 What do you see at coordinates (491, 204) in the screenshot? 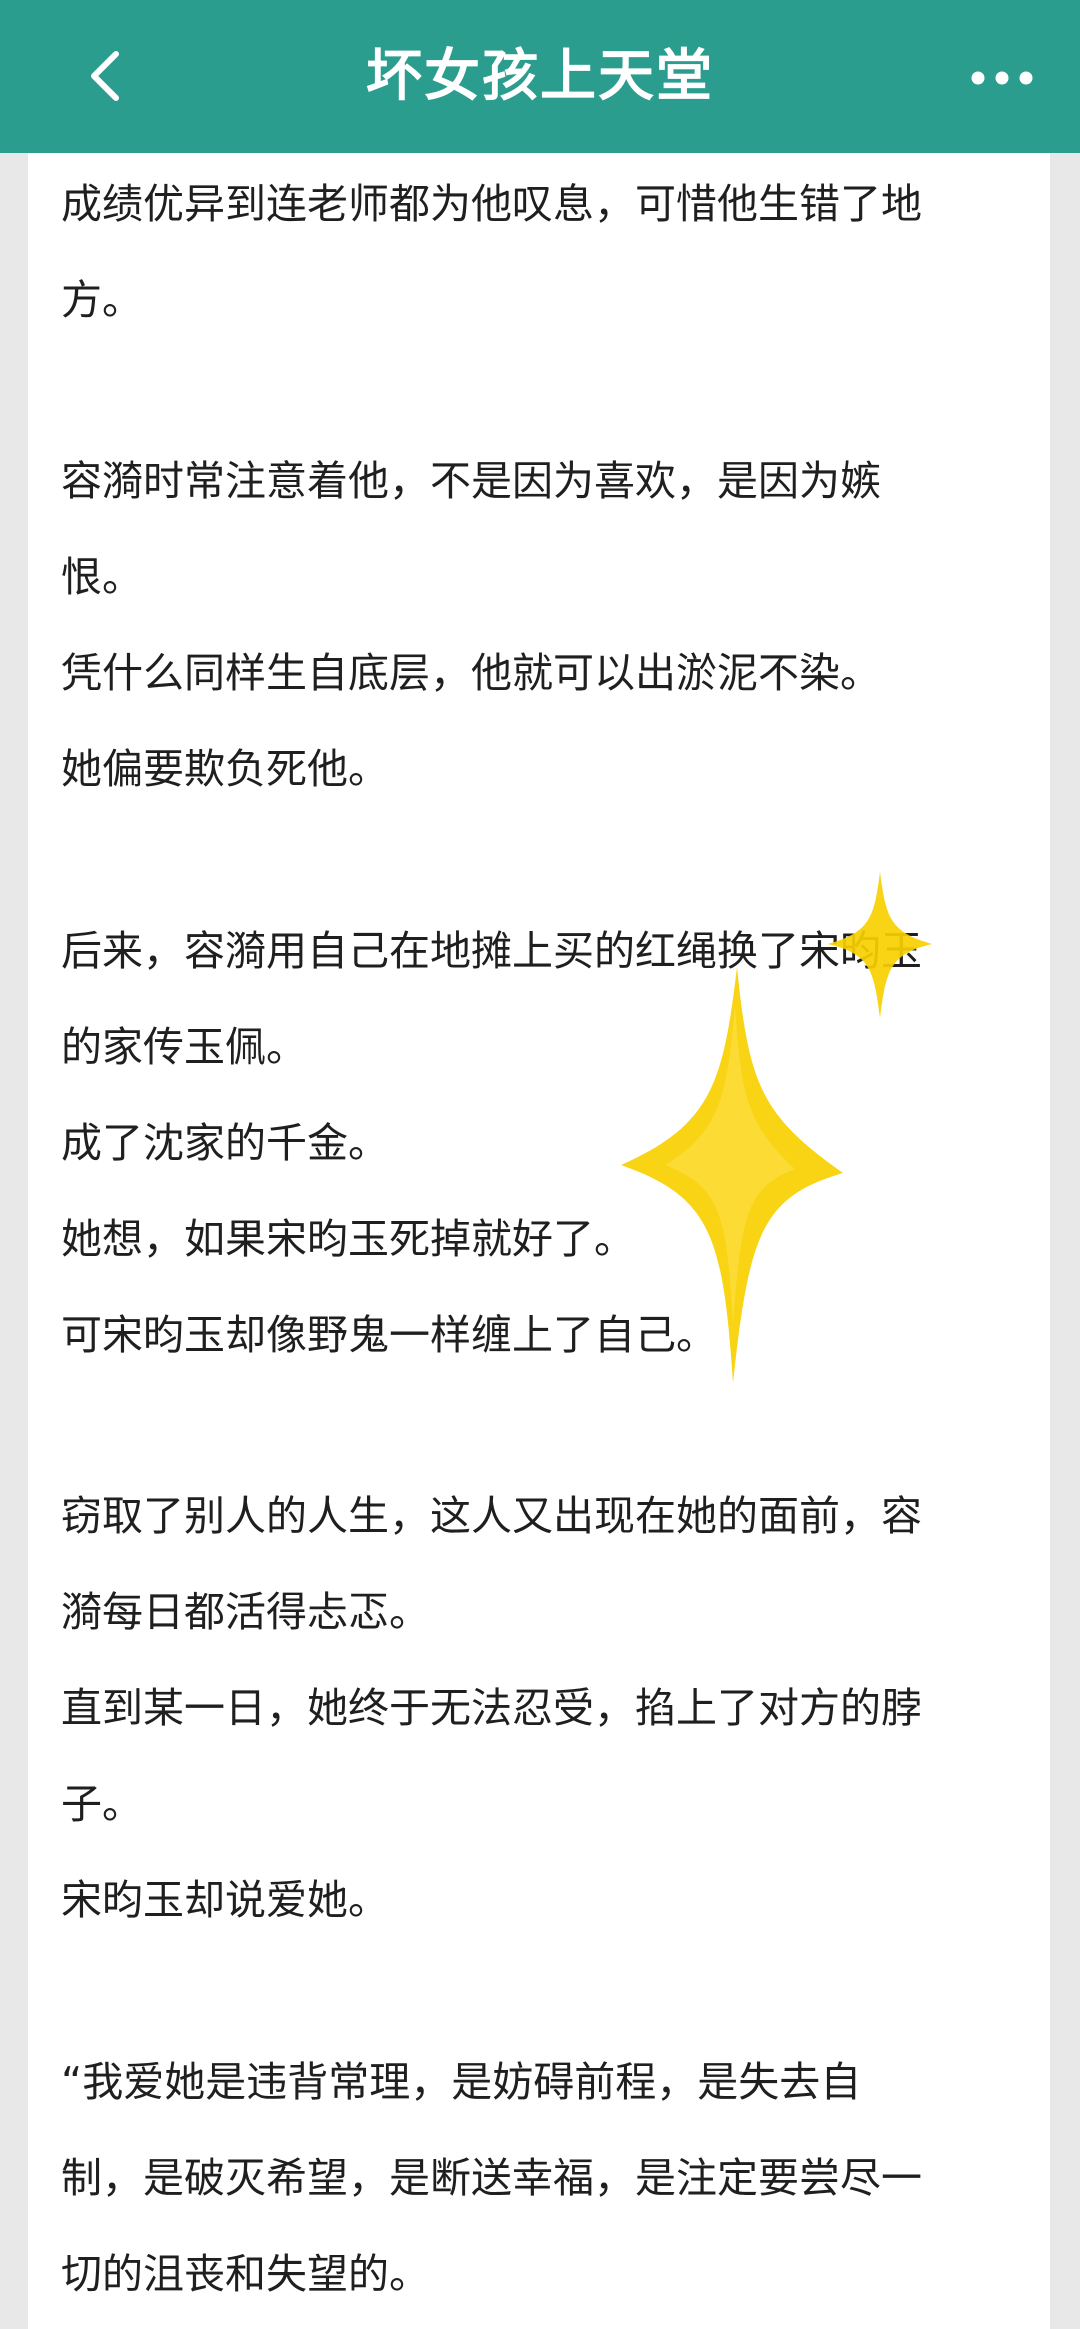
I see `text-line: 成绩优异到连老师都为他叹息，可惜他生错了地` at bounding box center [491, 204].